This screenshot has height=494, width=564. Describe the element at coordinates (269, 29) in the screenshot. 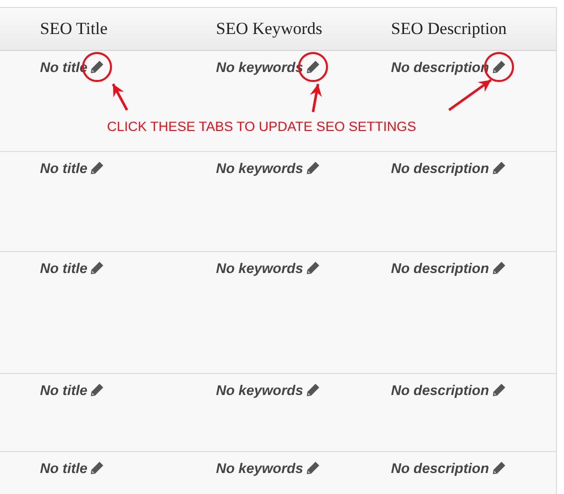

I see `column-header: SEO Keywords` at that location.